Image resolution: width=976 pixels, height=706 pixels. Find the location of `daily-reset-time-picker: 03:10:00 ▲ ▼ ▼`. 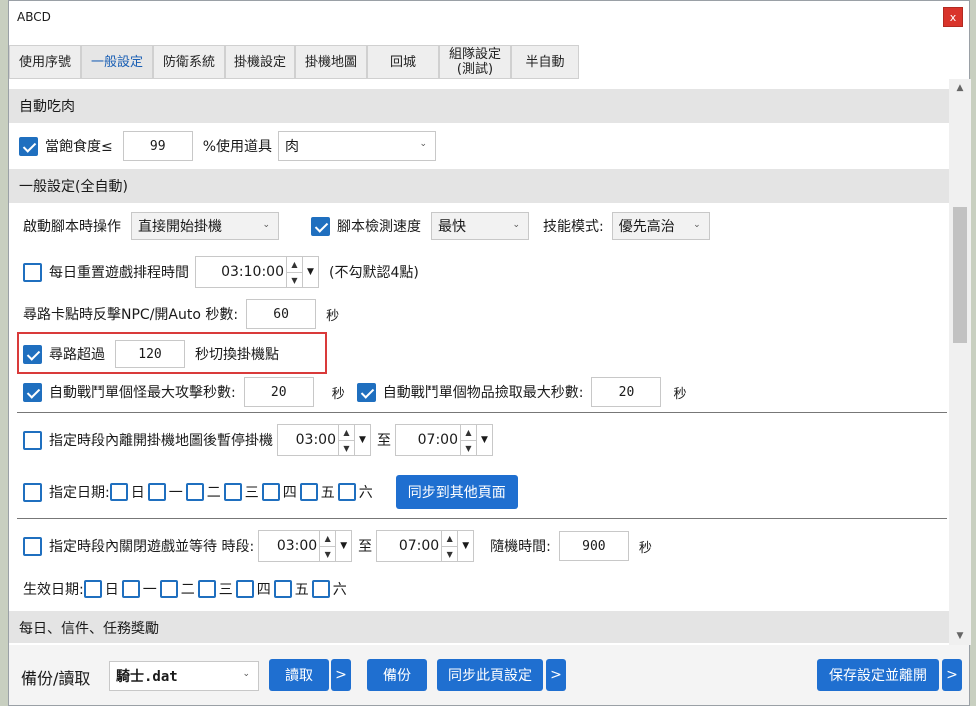

daily-reset-time-picker: 03:10:00 ▲ ▼ ▼ is located at coordinates (257, 272).